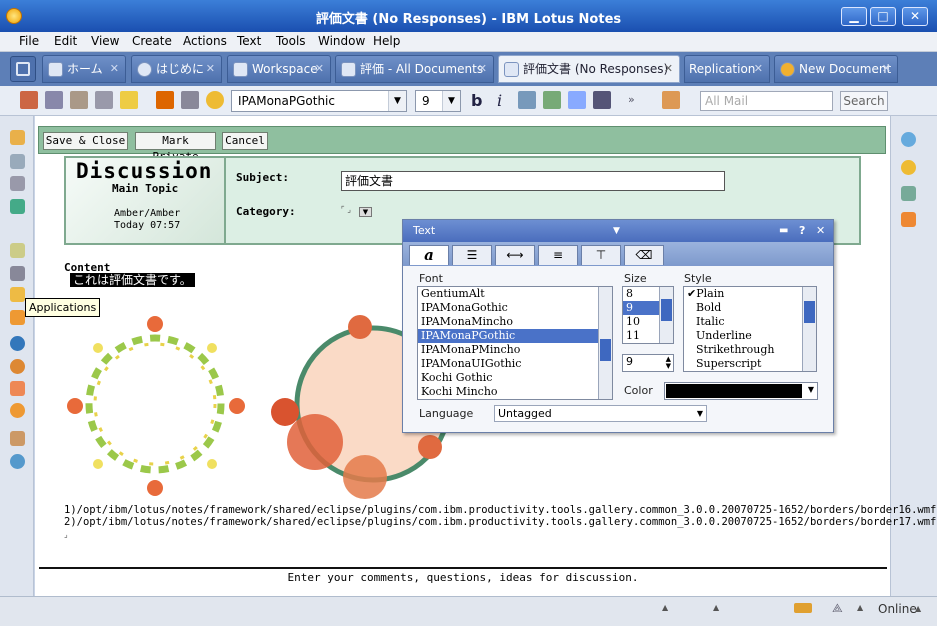 The image size is (937, 626). What do you see at coordinates (750, 322) in the screenshot?
I see `style-list-item: Italic` at bounding box center [750, 322].